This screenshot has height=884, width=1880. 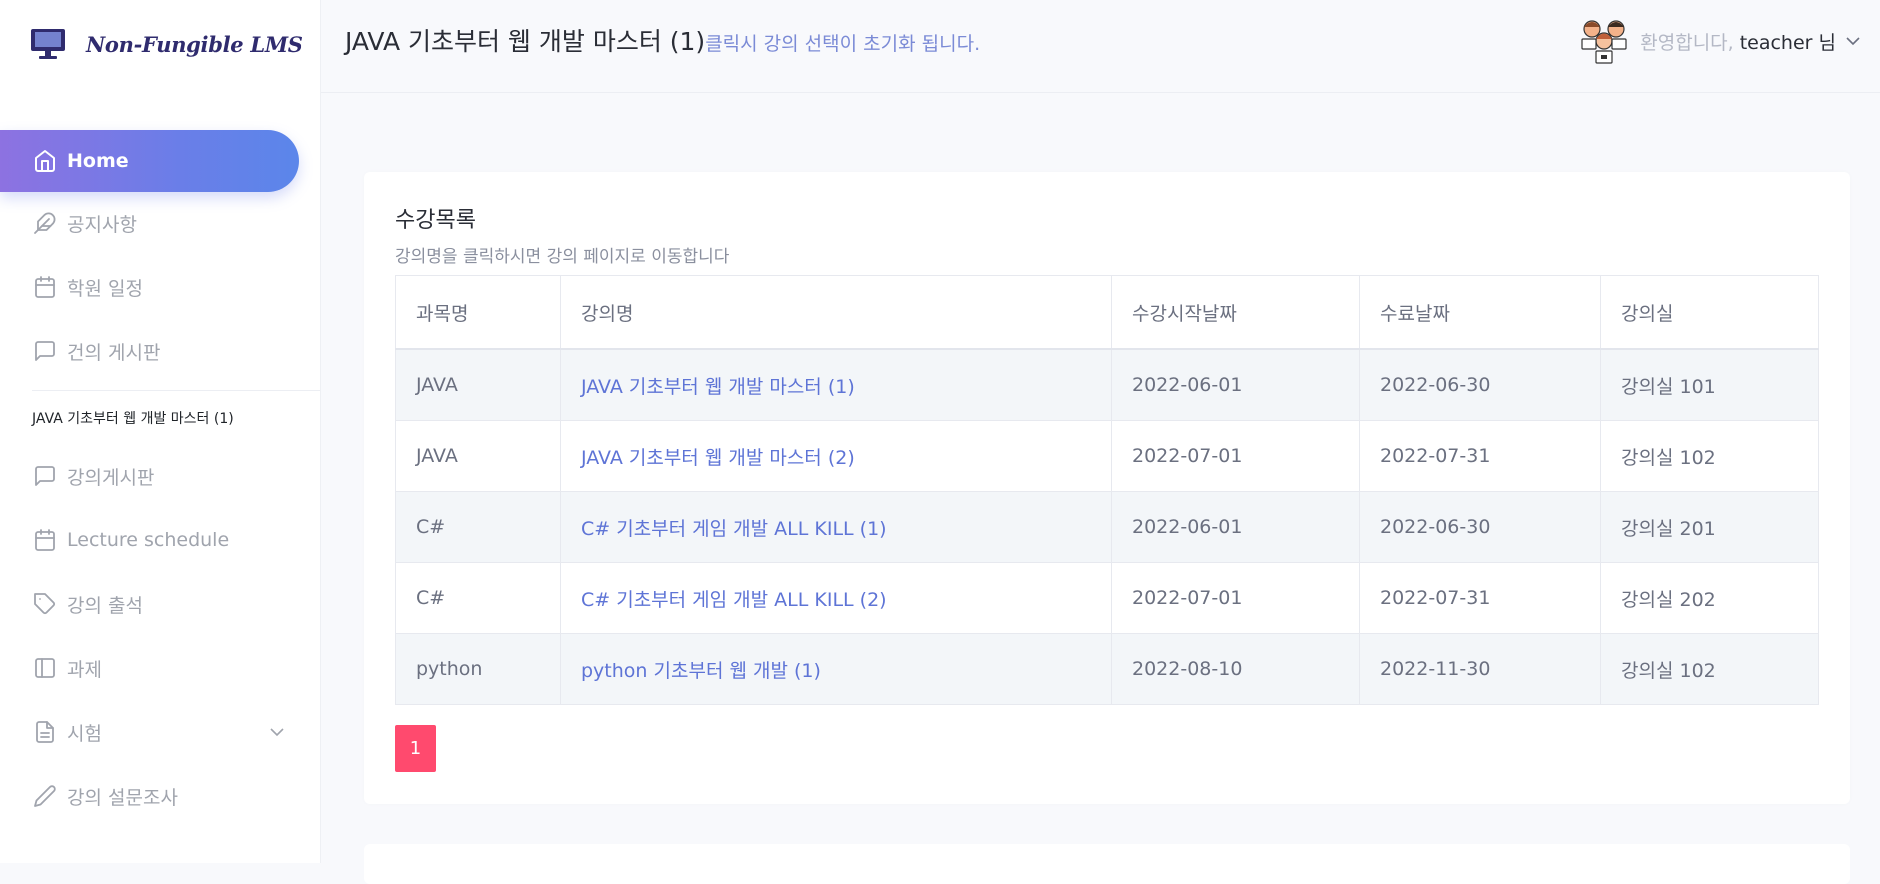 What do you see at coordinates (836, 384) in the screenshot?
I see `cell-lecture-link: JAVA 기초부터 웹 개발 마스터 (1)` at bounding box center [836, 384].